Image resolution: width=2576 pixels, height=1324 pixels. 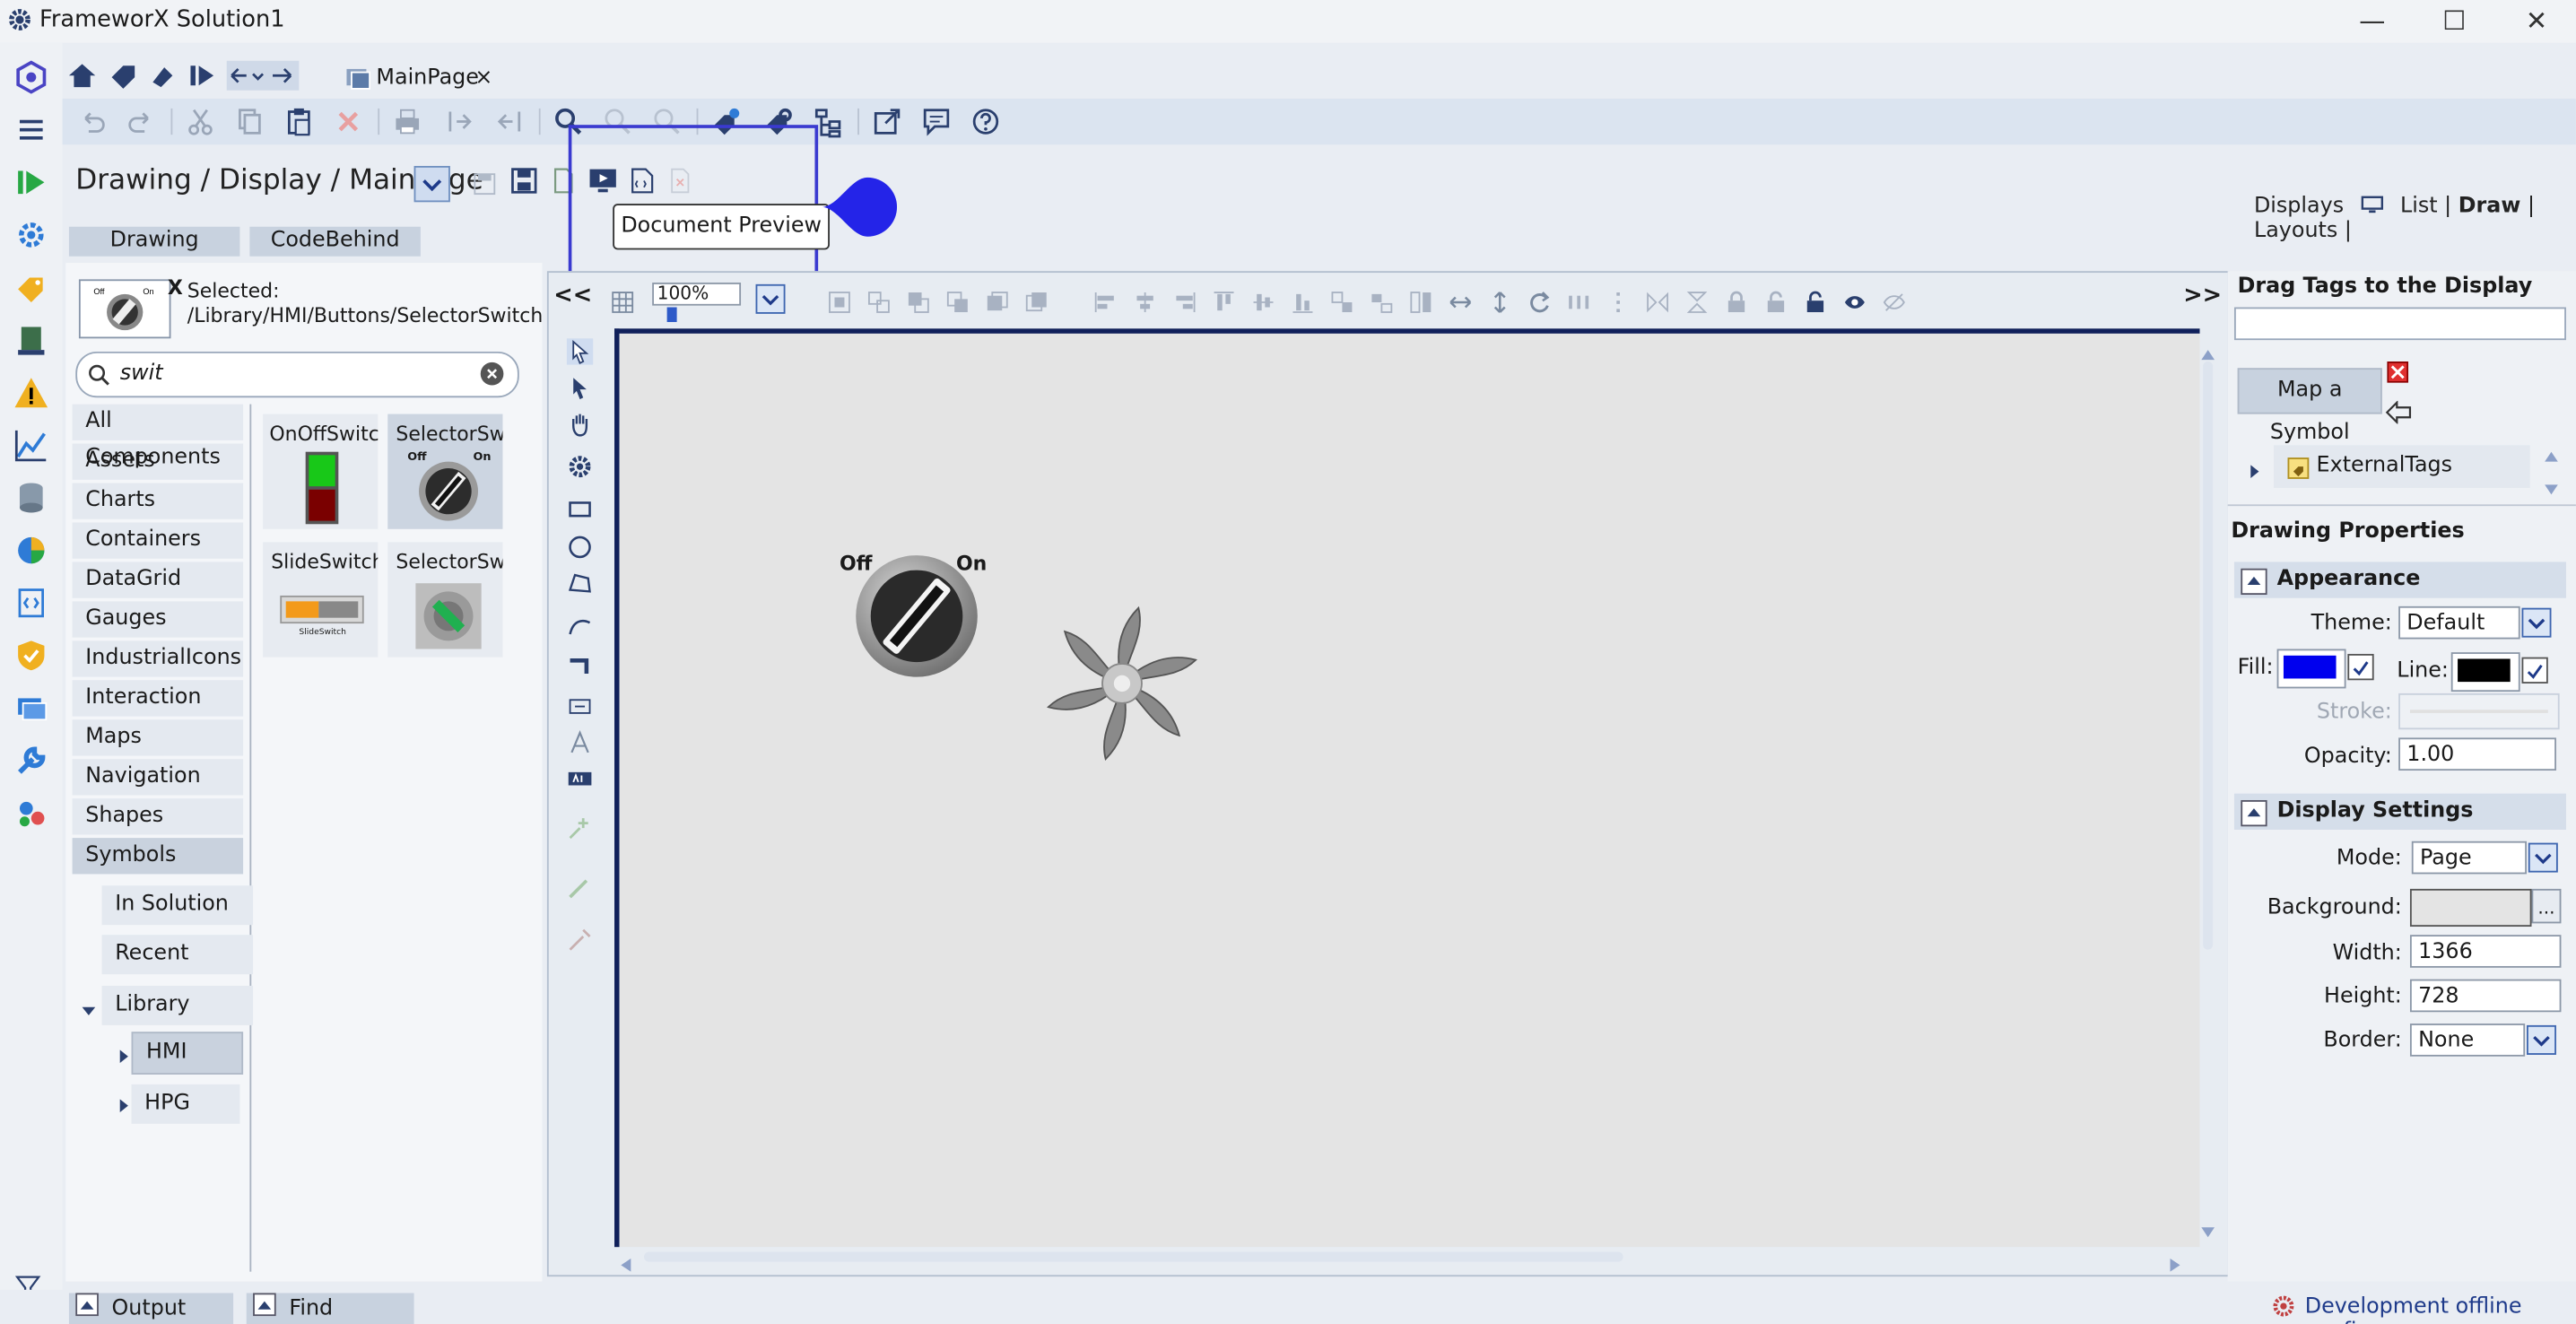 I want to click on fan-symbol, so click(x=1122, y=683).